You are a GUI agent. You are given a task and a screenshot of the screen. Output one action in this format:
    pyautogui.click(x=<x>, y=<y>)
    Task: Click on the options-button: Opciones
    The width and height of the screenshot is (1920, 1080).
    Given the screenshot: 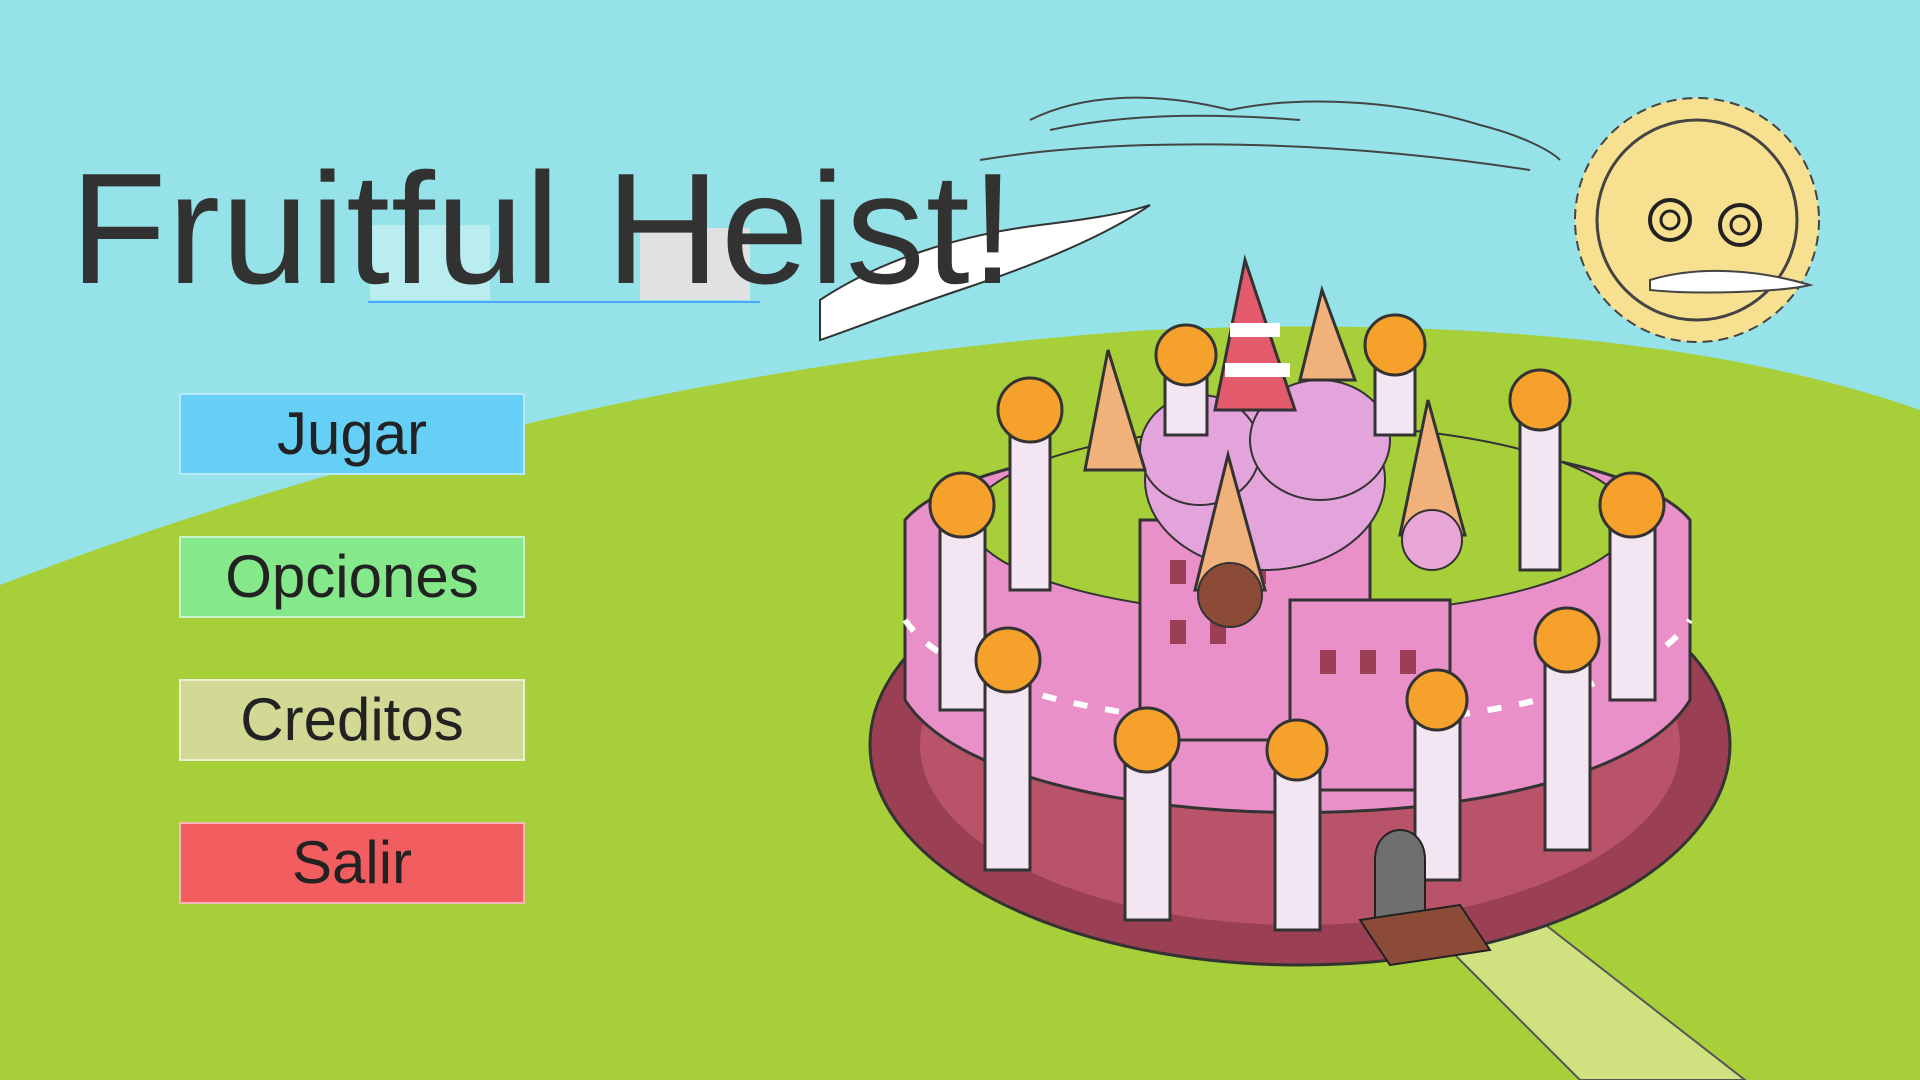 What is the action you would take?
    pyautogui.click(x=352, y=577)
    